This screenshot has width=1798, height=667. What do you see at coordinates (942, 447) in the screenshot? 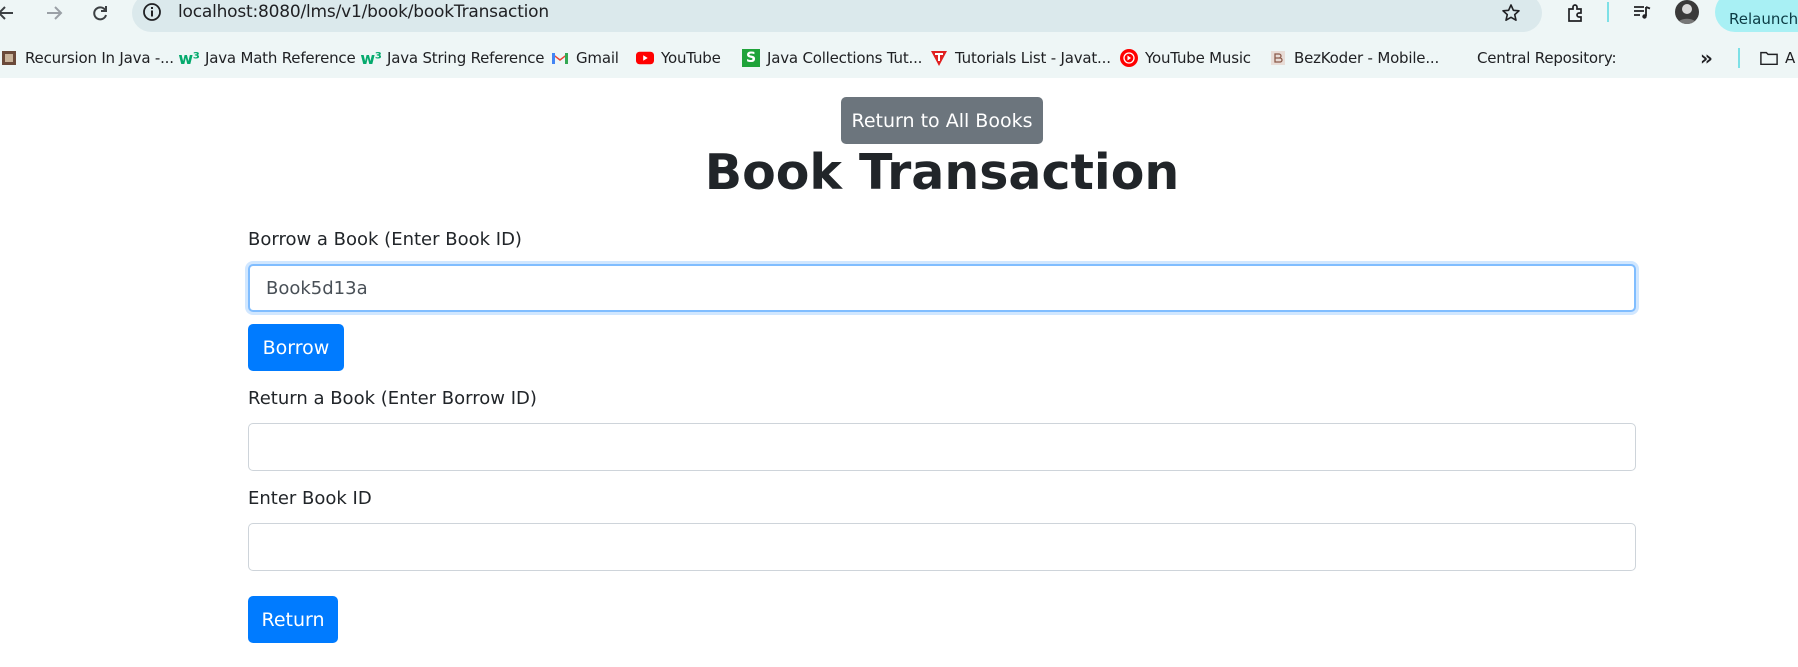
I see `borrow-id-input` at bounding box center [942, 447].